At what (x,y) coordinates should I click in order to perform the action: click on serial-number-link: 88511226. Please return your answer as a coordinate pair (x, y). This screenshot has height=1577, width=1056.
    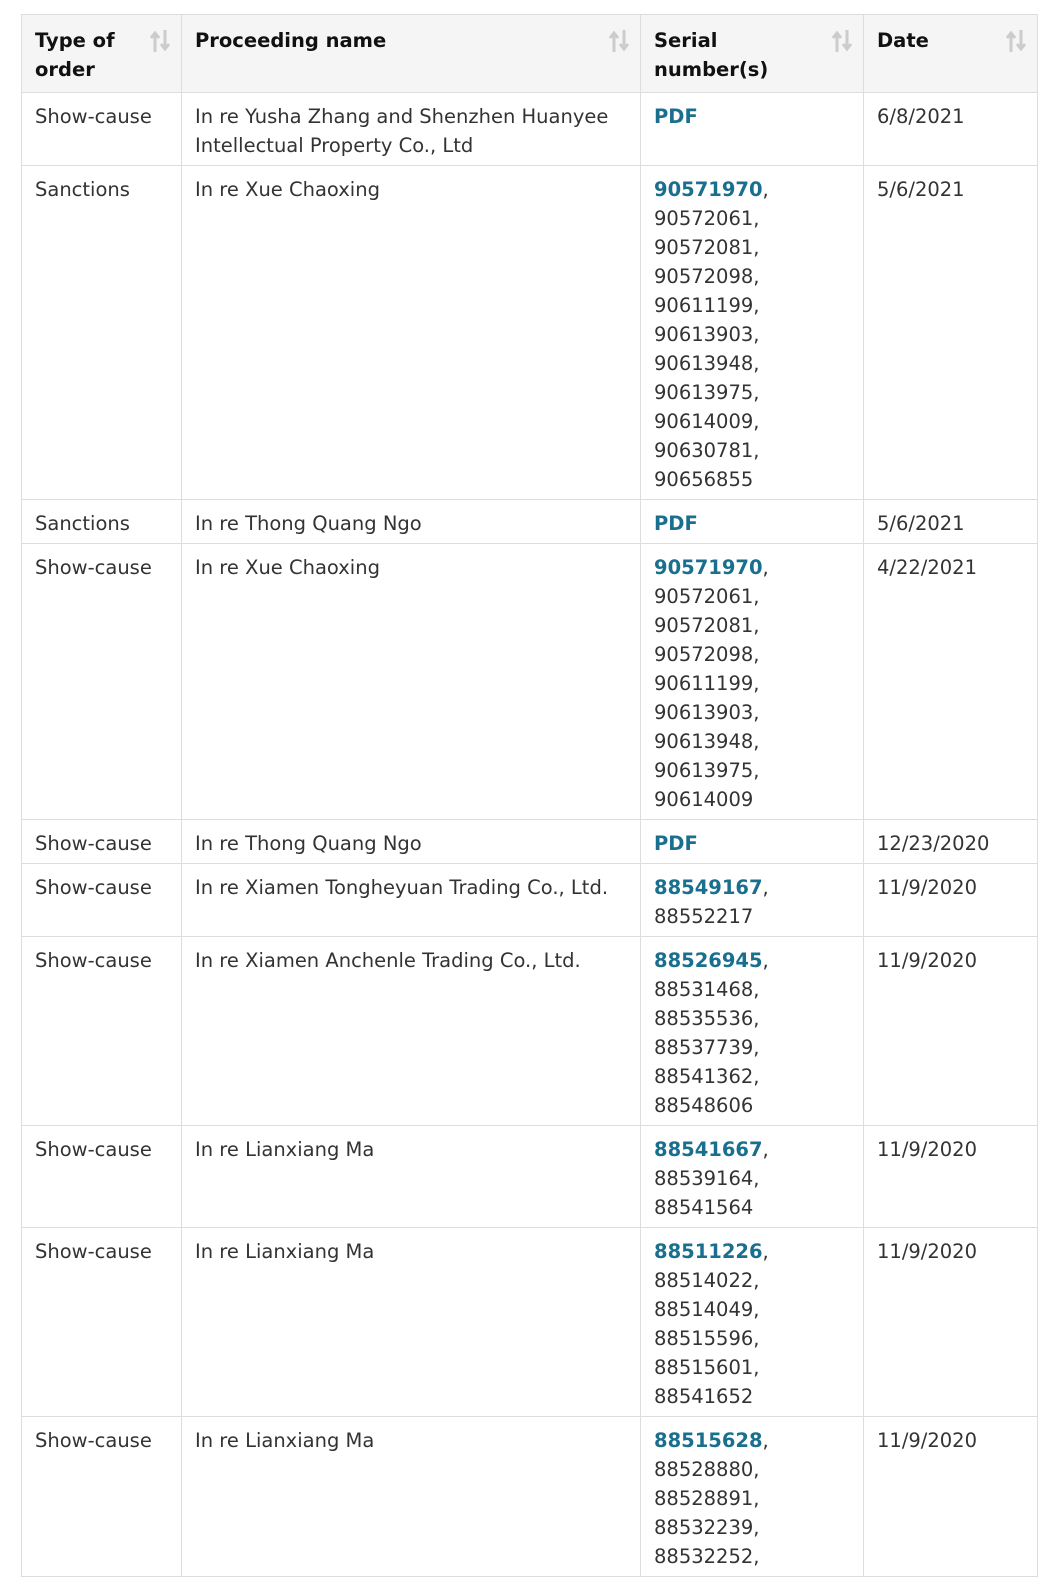
    Looking at the image, I should click on (708, 1251).